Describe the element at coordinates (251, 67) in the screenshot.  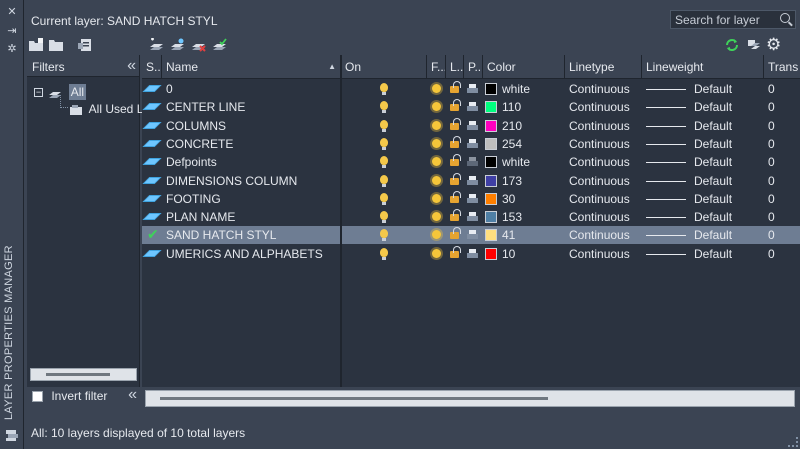
I see `column-name: Name ▲` at that location.